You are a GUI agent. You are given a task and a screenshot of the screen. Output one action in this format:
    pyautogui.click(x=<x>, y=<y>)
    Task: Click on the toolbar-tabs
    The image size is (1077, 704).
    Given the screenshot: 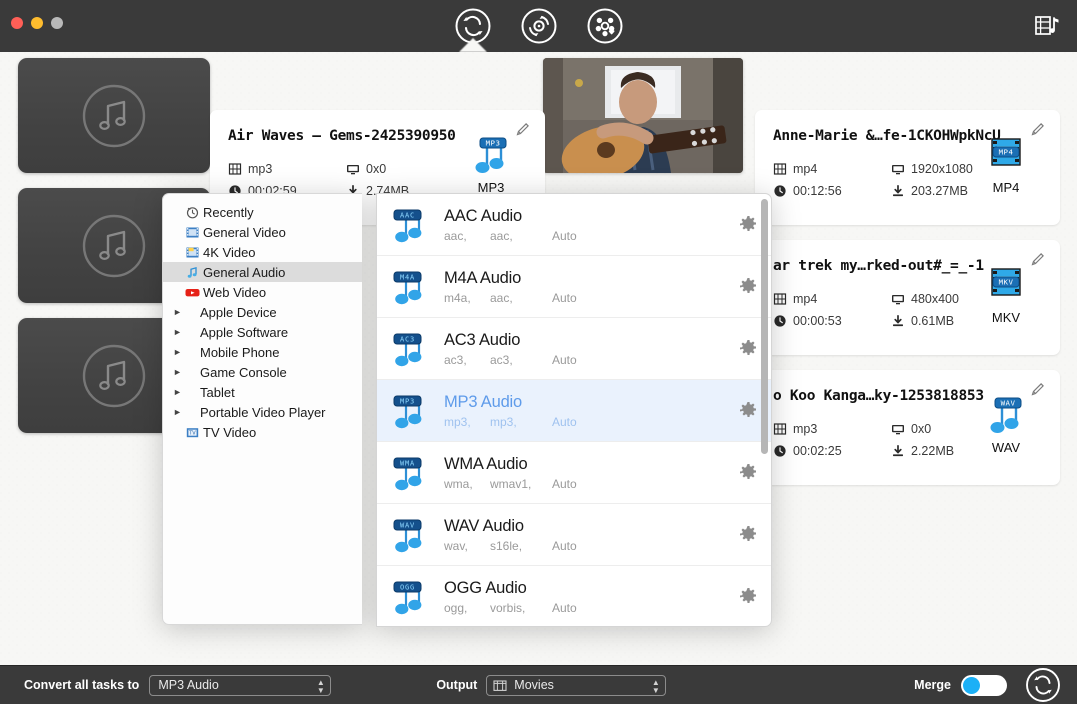 What is the action you would take?
    pyautogui.click(x=538, y=26)
    